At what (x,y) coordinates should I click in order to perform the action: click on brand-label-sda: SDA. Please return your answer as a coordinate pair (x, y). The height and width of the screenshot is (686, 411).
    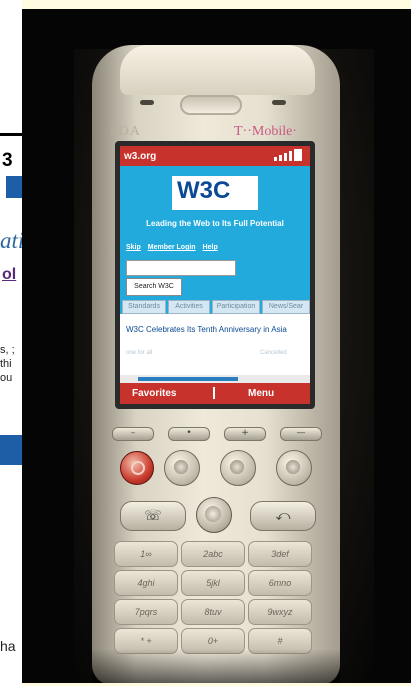
    Looking at the image, I should click on (126, 131).